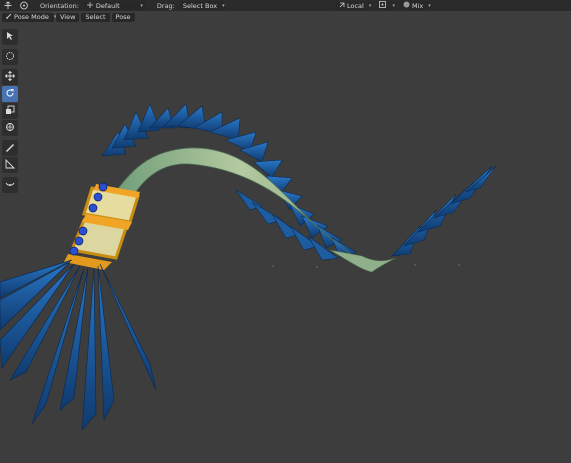 The width and height of the screenshot is (571, 463). I want to click on drag-value: Select Box, so click(200, 5).